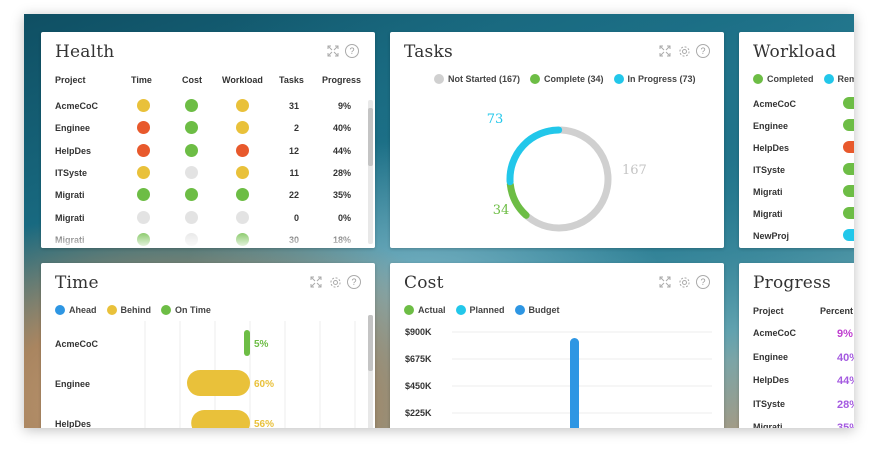  I want to click on donut-slice-in-progress, so click(534, 156).